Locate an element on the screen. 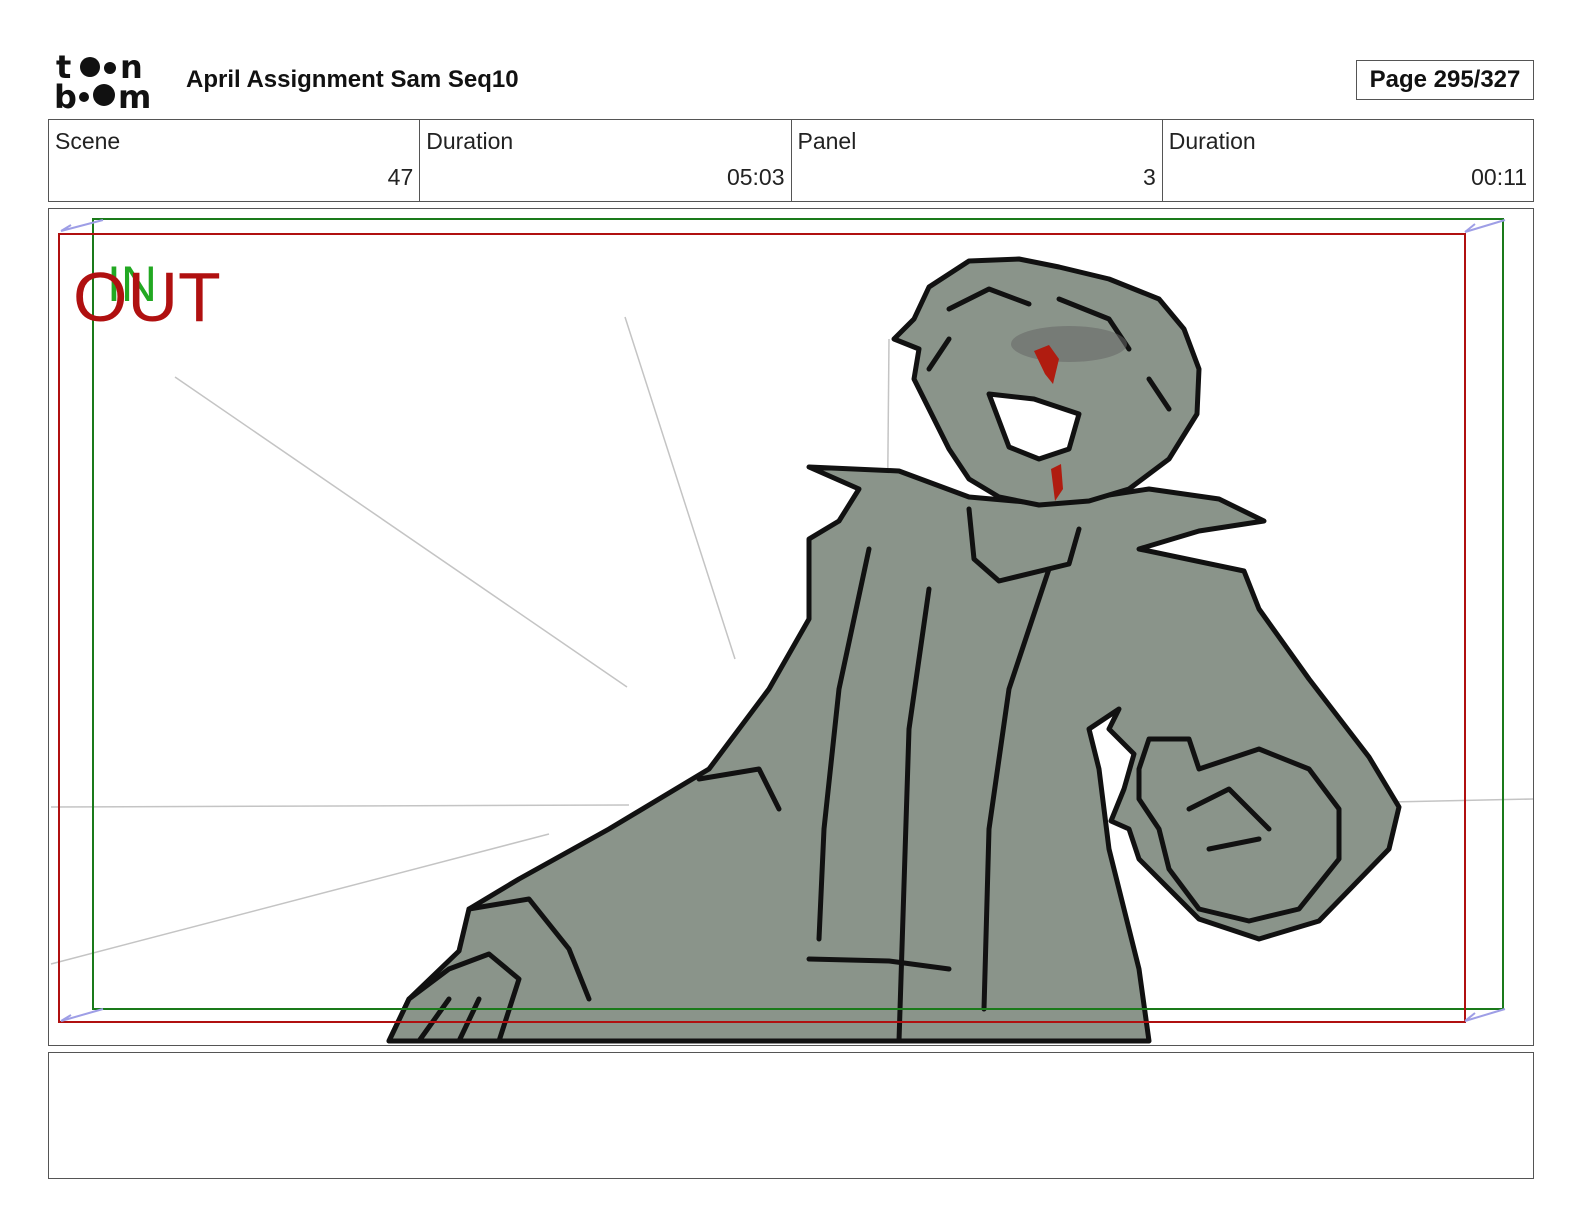  toonboom-logo: t n b m is located at coordinates (102, 81).